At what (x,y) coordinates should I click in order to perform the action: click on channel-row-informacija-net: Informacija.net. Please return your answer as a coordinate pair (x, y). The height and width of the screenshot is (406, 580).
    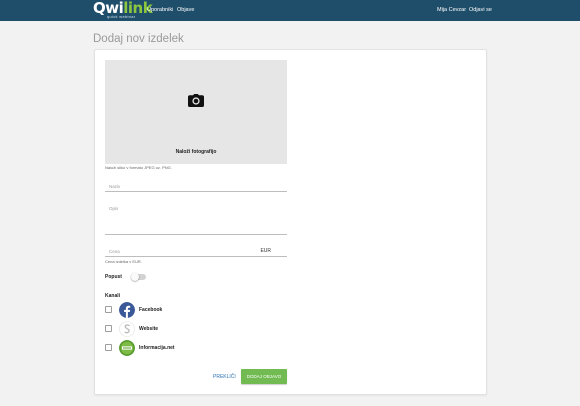
    Looking at the image, I should click on (165, 348).